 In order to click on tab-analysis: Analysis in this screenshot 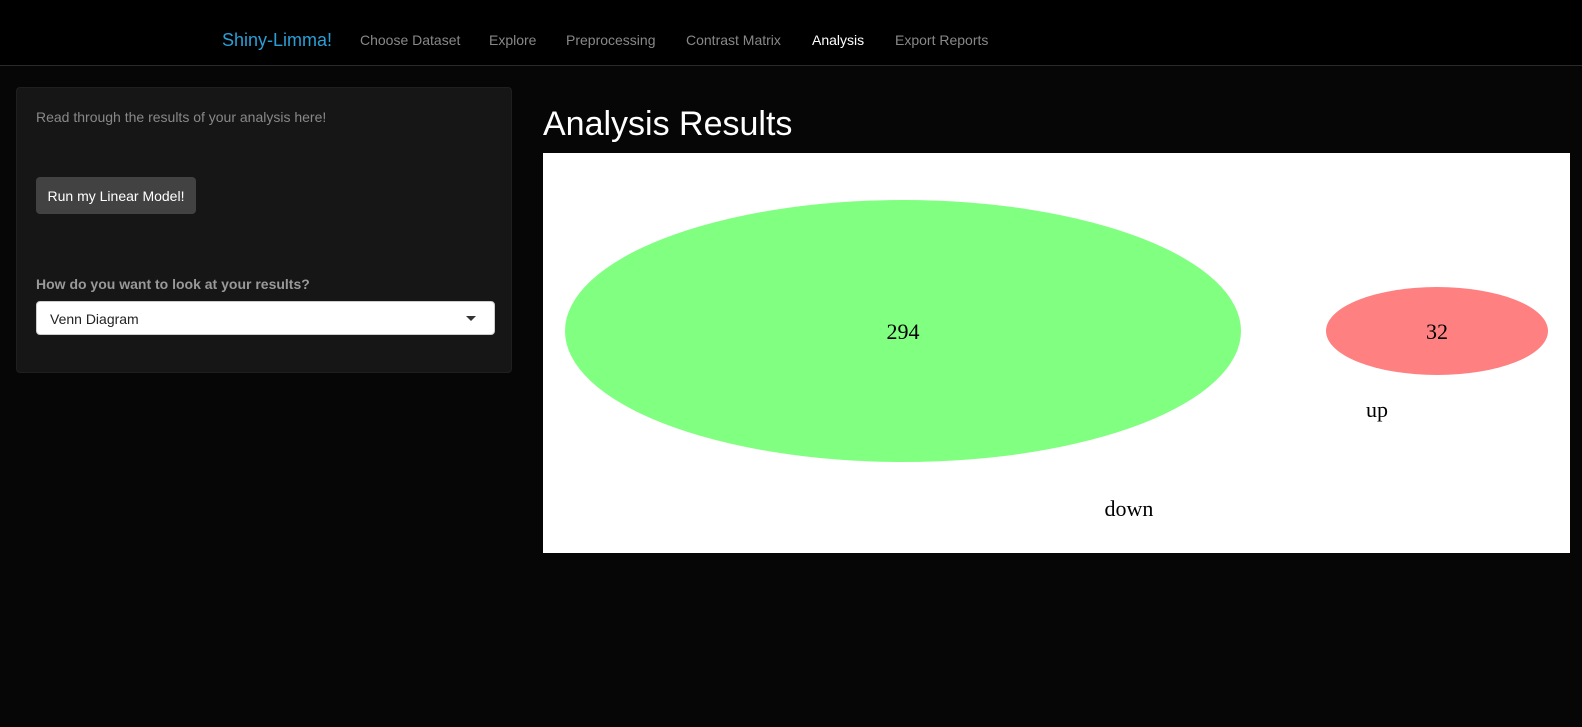, I will do `click(838, 40)`.